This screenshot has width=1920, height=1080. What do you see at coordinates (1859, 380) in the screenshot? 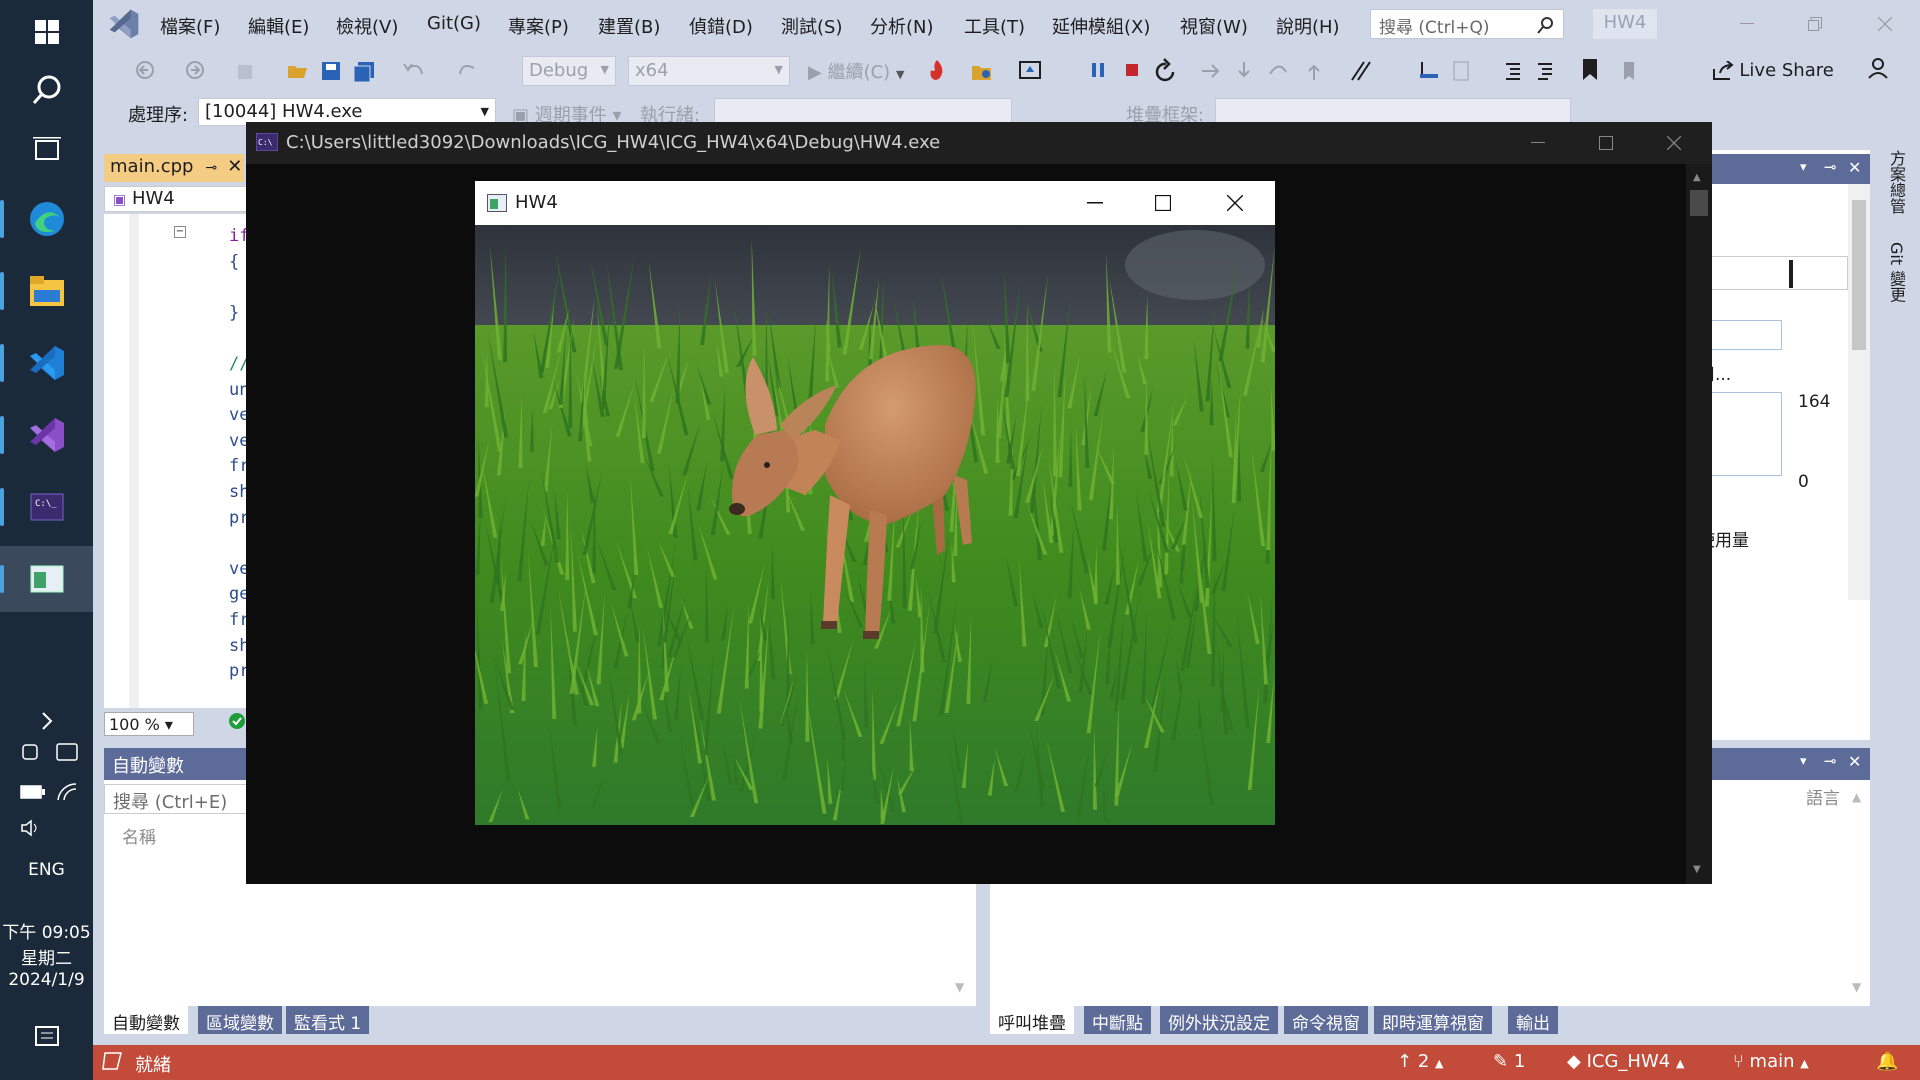
I see `scrollbar` at bounding box center [1859, 380].